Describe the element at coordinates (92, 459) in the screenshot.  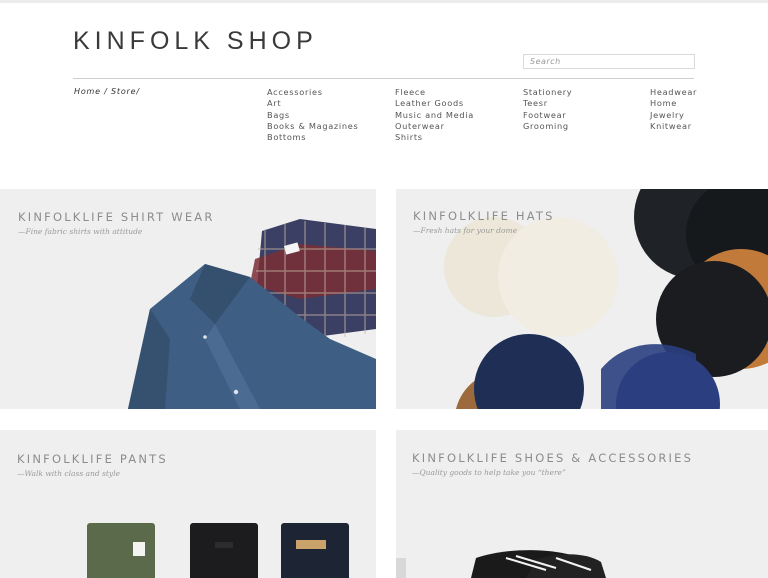
I see `tile-title: KINFOLKLIFE PANTS` at that location.